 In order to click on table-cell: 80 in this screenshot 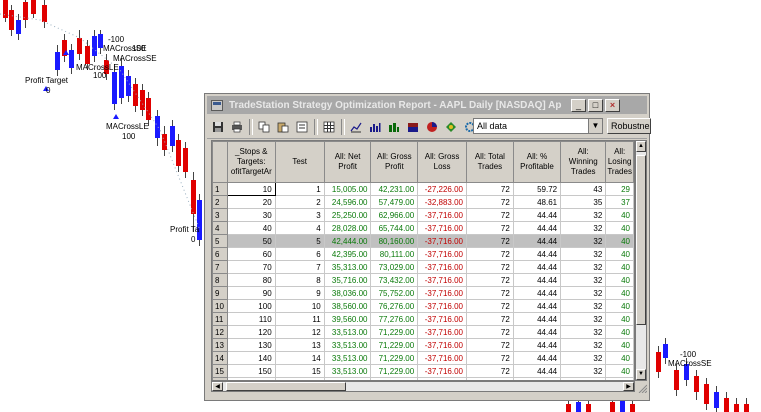, I will do `click(251, 280)`.